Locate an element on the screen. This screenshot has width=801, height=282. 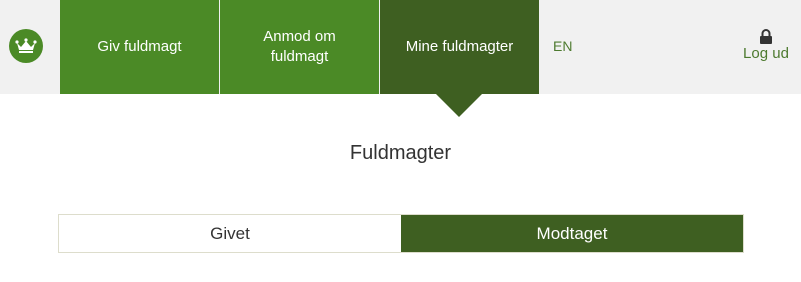
nav-my-powers-of-attorney: Mine fuldmagter is located at coordinates (459, 47).